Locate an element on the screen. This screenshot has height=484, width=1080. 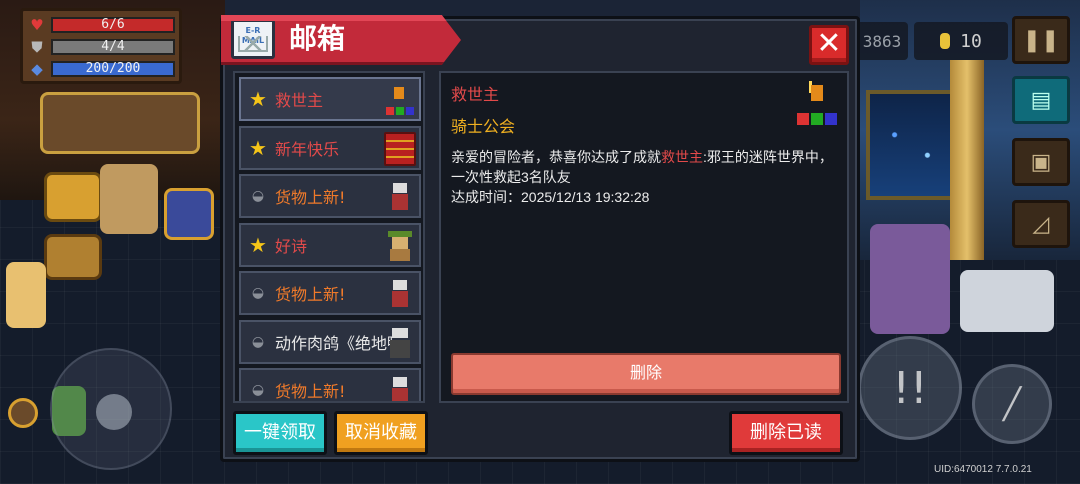
refresh-icon is located at coordinates (73, 257).